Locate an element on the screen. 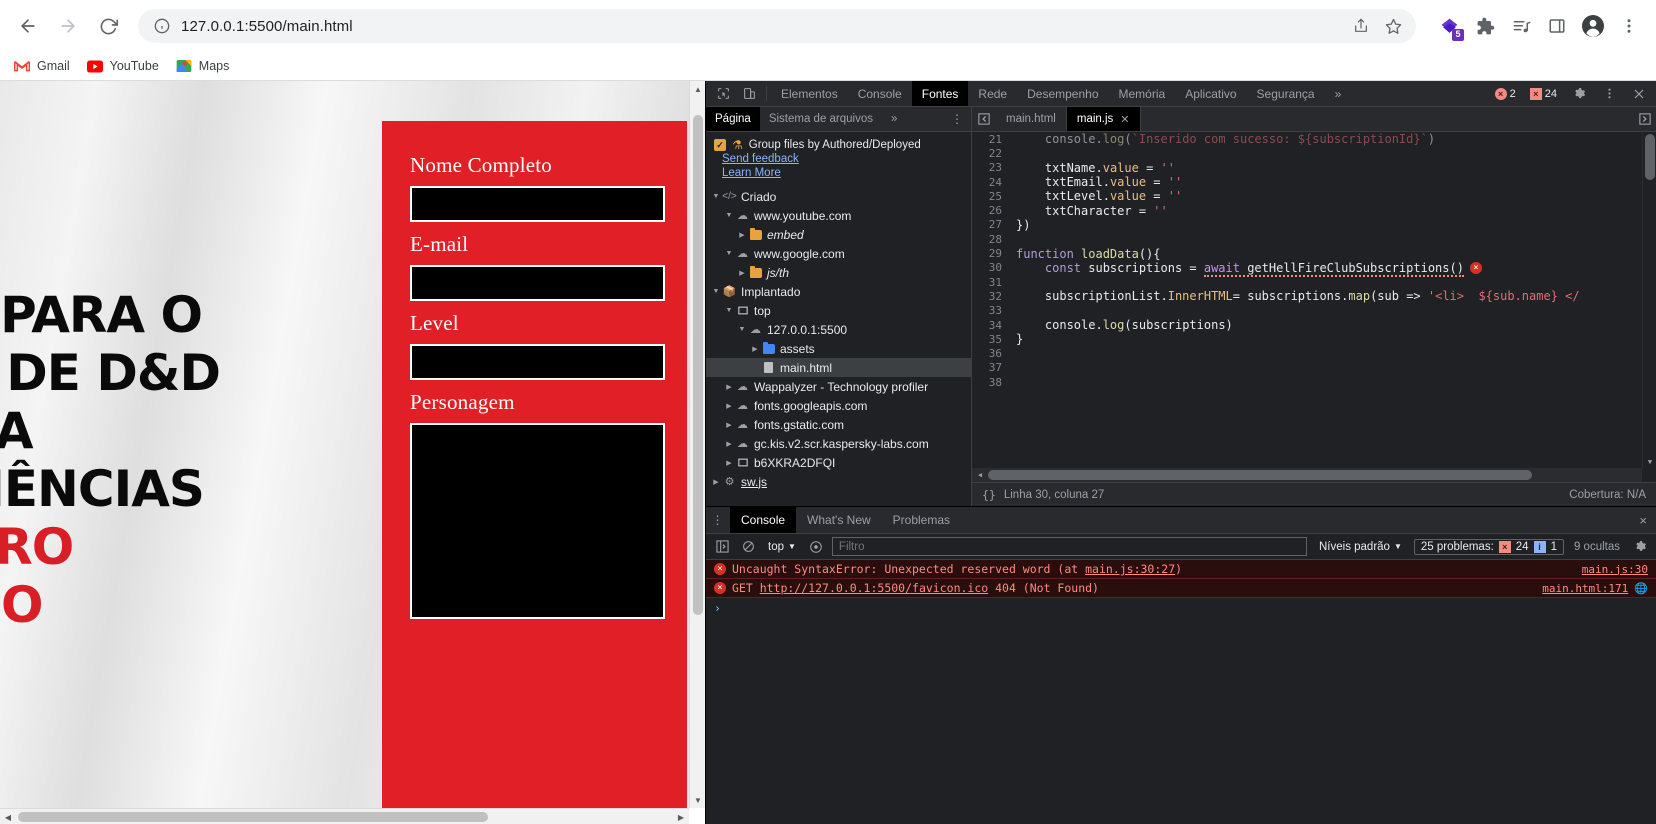 The width and height of the screenshot is (1656, 824). problems-summary-button: 25 problemas: × 24 i 1 is located at coordinates (1488, 546).